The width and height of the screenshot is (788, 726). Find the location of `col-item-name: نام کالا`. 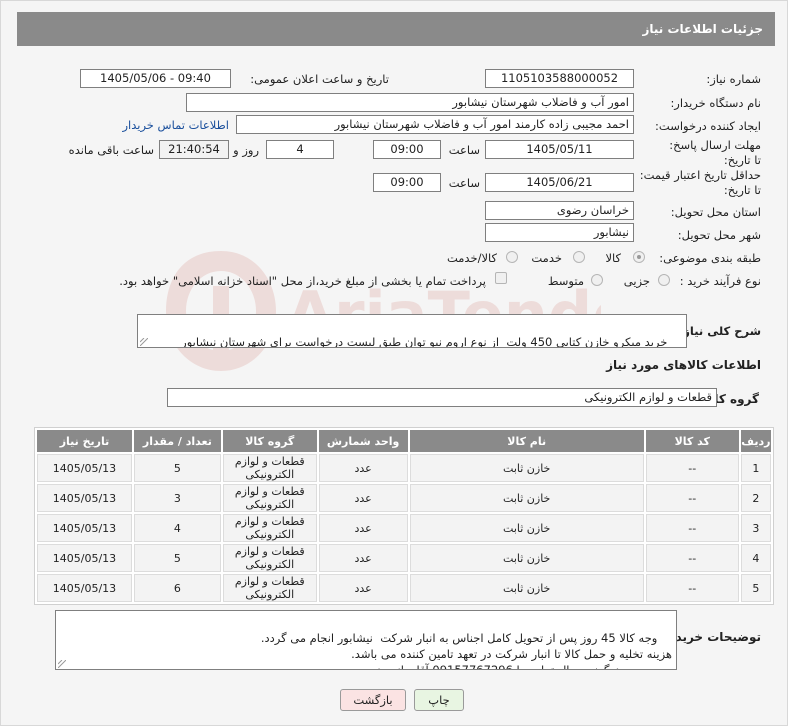

col-item-name: نام کالا is located at coordinates (526, 441).